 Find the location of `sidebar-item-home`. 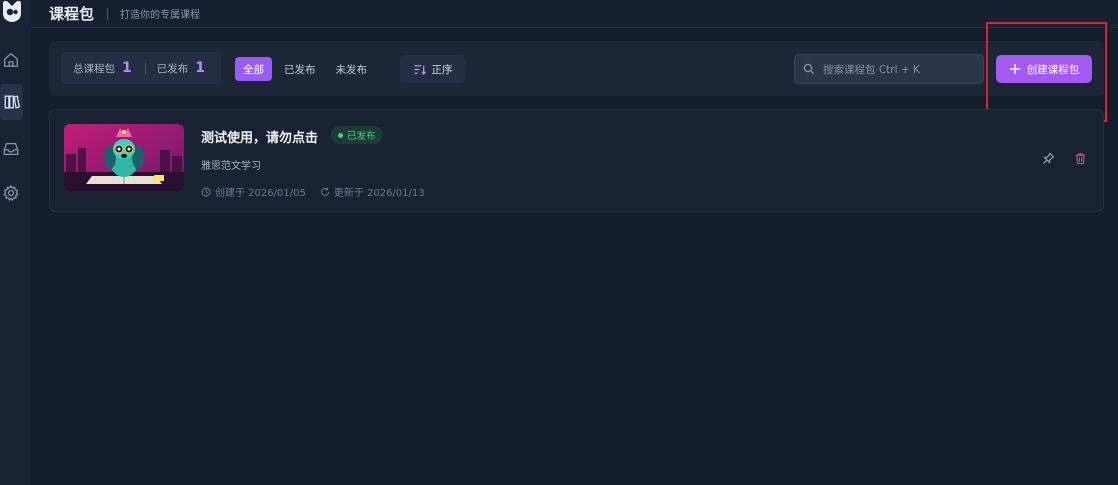

sidebar-item-home is located at coordinates (11, 60).